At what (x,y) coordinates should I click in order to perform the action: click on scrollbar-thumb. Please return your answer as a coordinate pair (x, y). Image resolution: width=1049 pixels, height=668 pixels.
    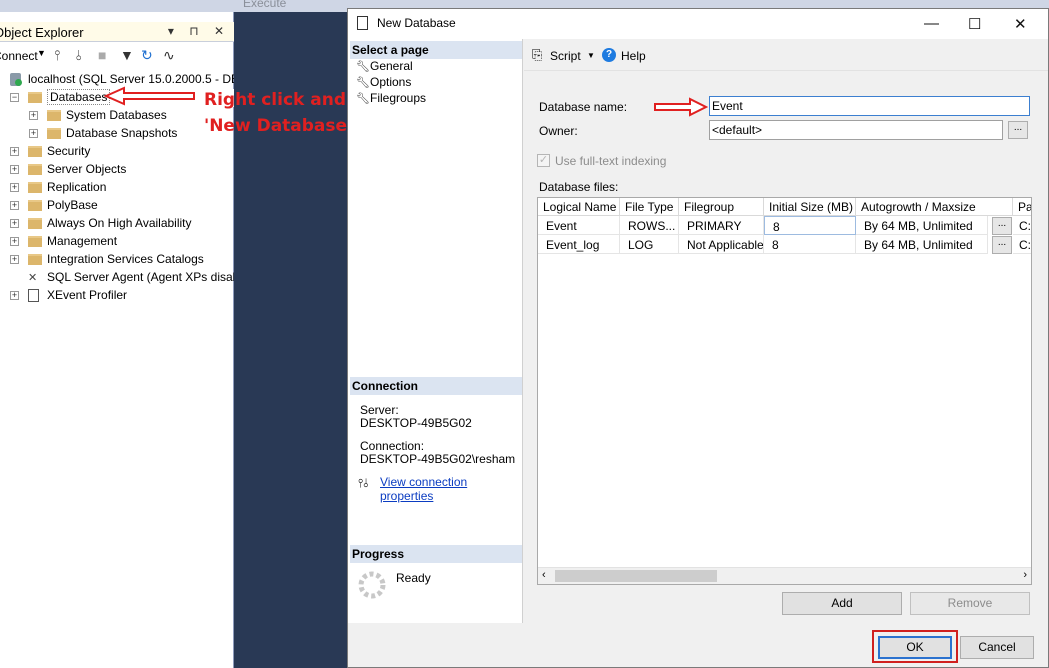
    Looking at the image, I should click on (636, 576).